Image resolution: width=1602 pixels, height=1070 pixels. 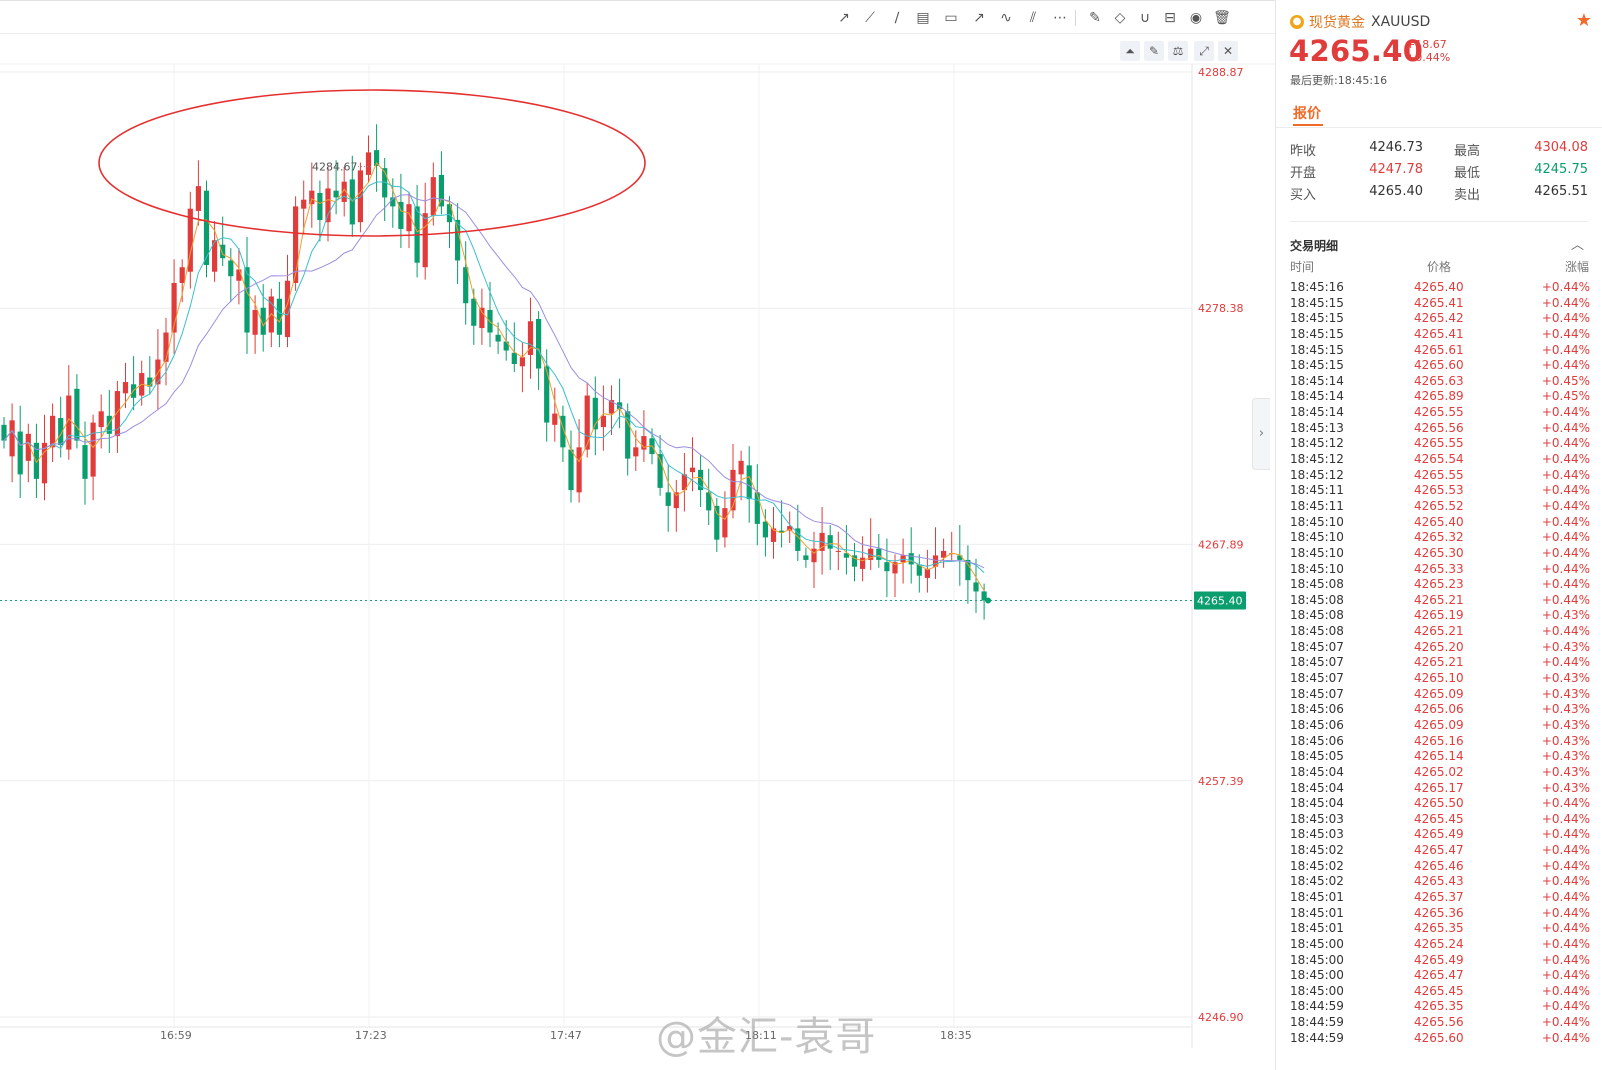 I want to click on trade-row: 18:45:04 4265.17 +0.43%, so click(x=1439, y=789).